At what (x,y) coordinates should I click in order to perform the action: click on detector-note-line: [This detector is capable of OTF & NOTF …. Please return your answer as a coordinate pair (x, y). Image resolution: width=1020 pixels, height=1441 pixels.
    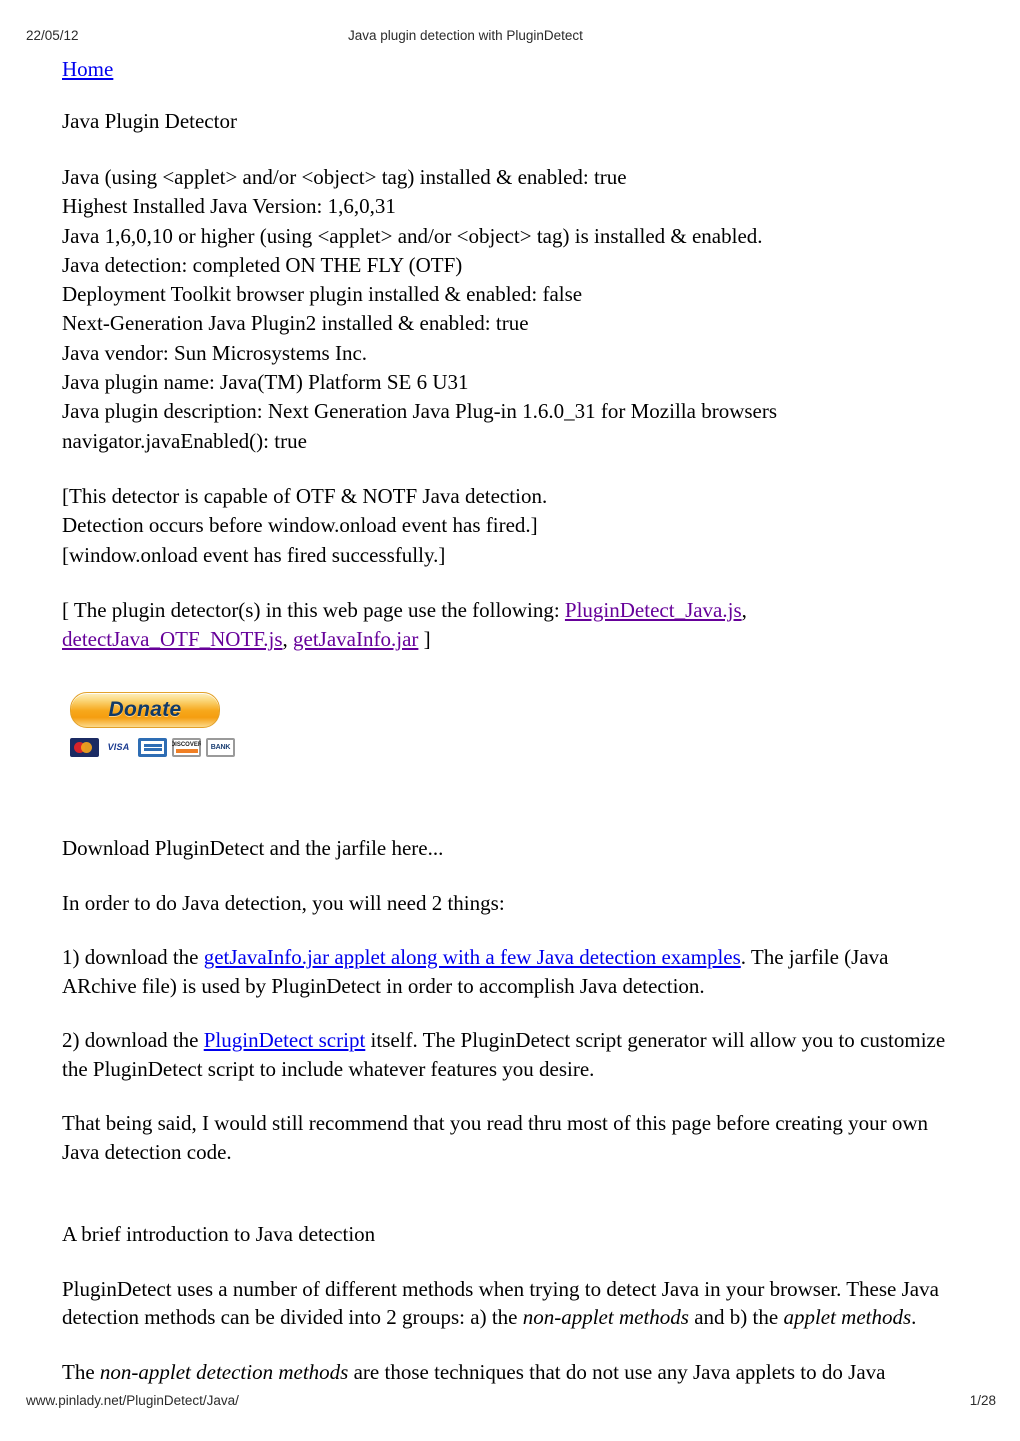
    Looking at the image, I should click on (305, 495).